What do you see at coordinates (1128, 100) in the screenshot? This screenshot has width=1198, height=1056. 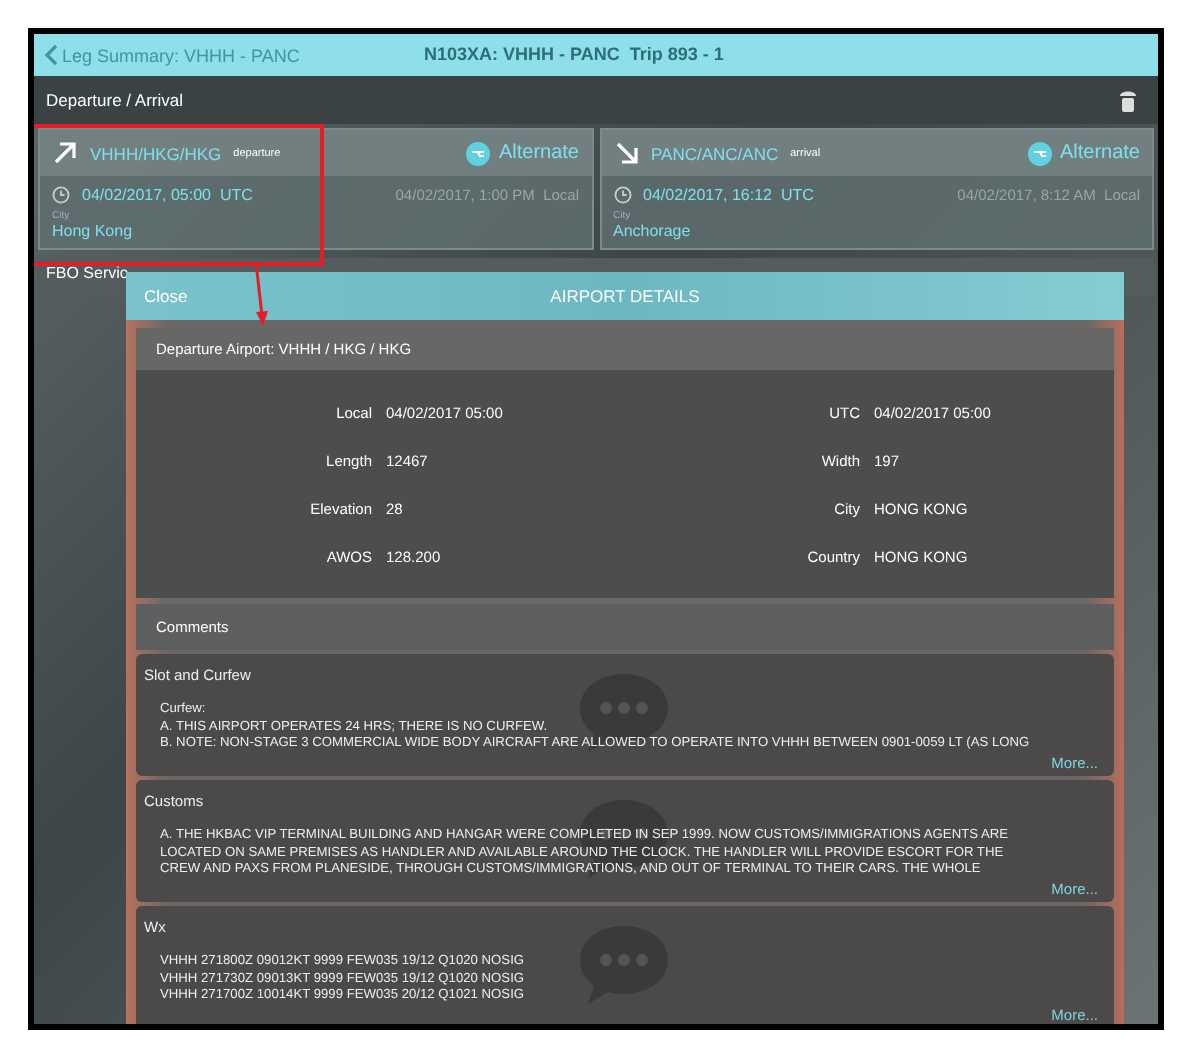 I see `trash-icon` at bounding box center [1128, 100].